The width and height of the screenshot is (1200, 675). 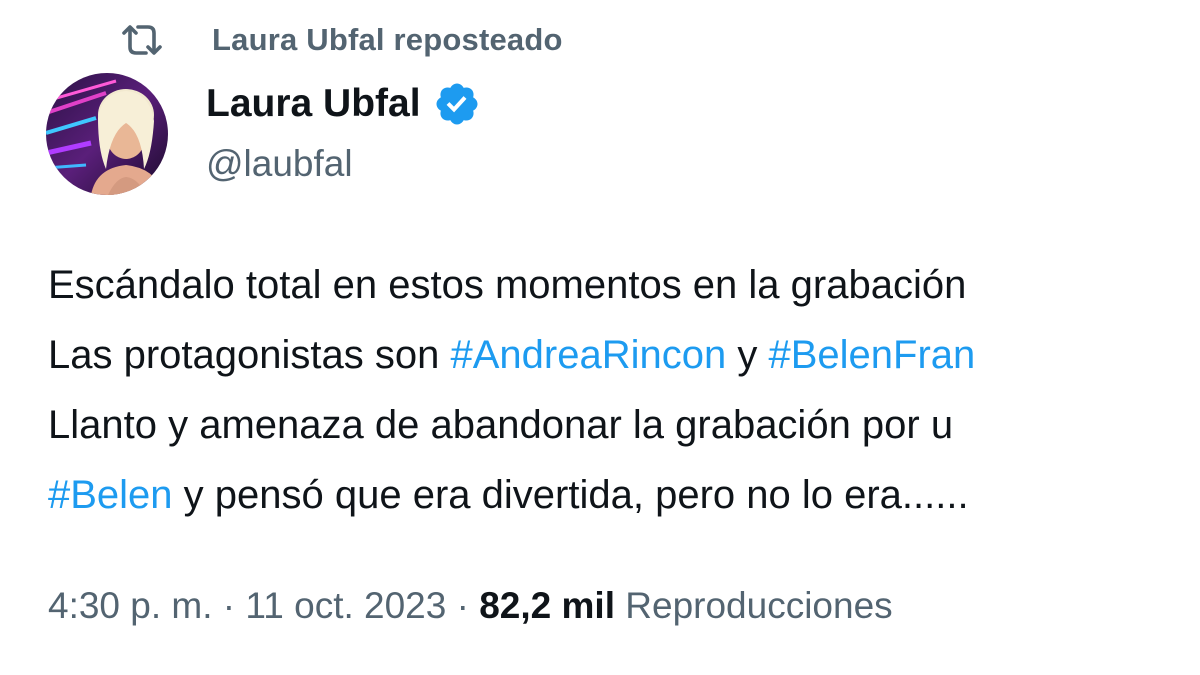 I want to click on repost-icon, so click(x=142, y=40).